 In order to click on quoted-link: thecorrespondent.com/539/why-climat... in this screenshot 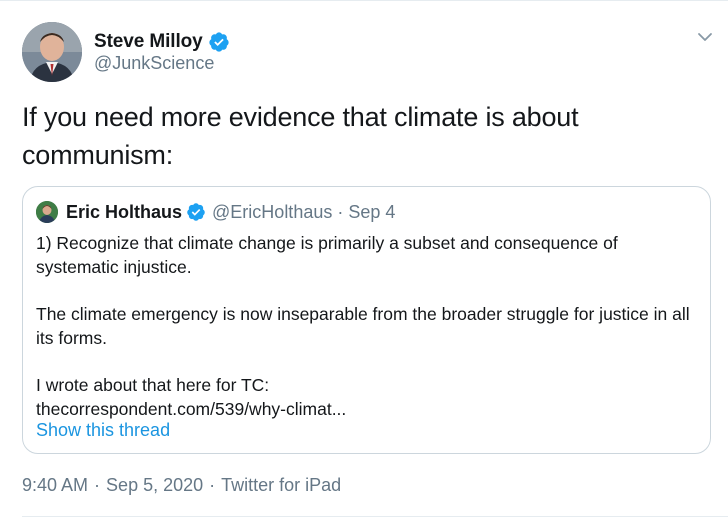, I will do `click(368, 409)`.